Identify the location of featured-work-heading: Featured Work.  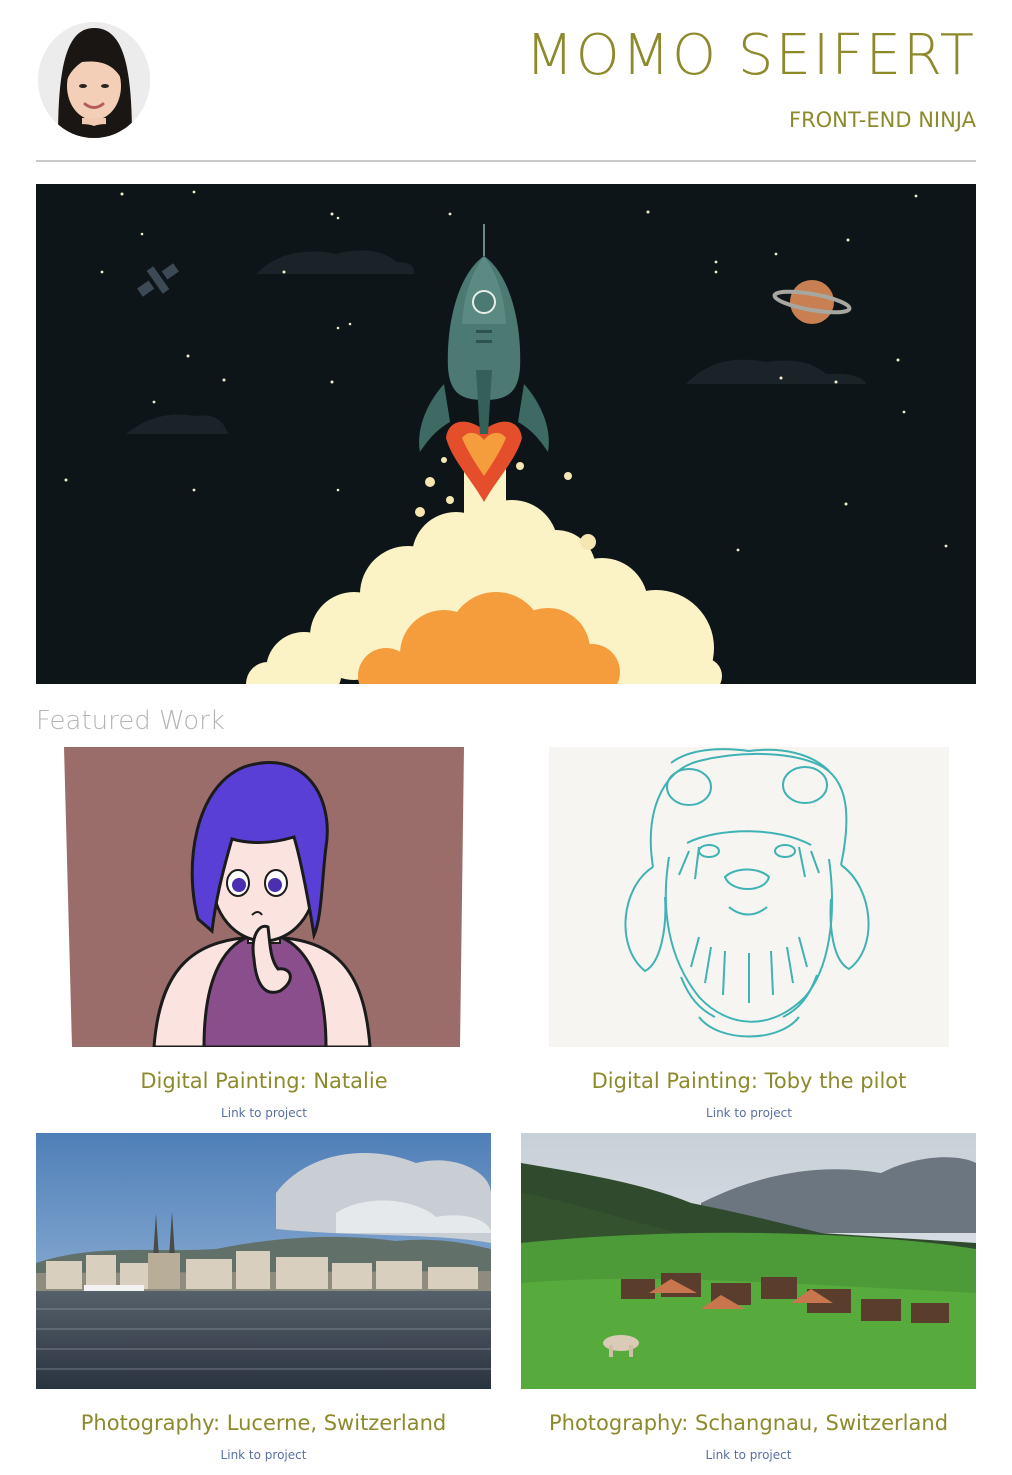
(130, 721).